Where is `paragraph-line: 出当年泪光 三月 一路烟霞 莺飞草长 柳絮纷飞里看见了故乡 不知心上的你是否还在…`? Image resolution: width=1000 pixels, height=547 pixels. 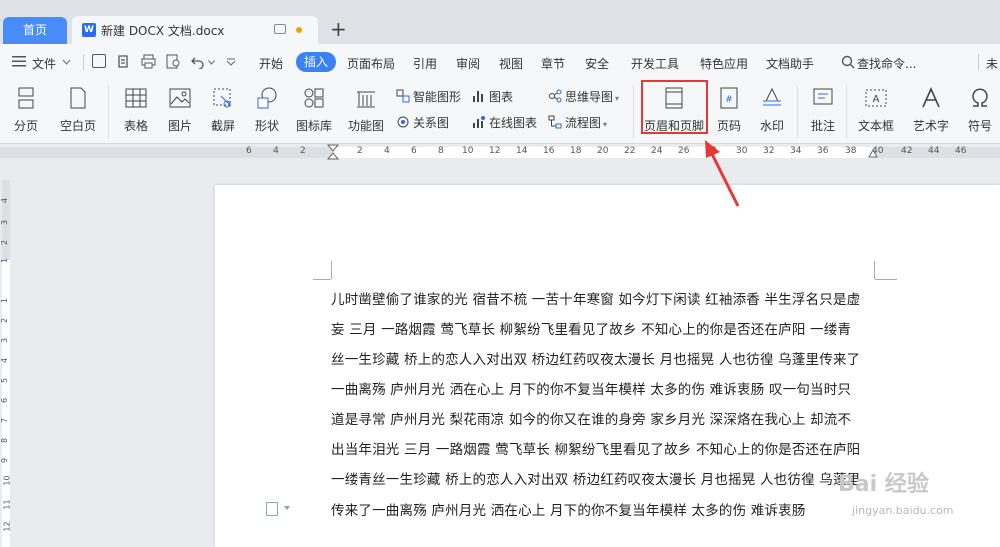 paragraph-line: 出当年泪光 三月 一路烟霞 莺飞草长 柳絮纷飞里看见了故乡 不知心上的你是否还在… is located at coordinates (595, 448).